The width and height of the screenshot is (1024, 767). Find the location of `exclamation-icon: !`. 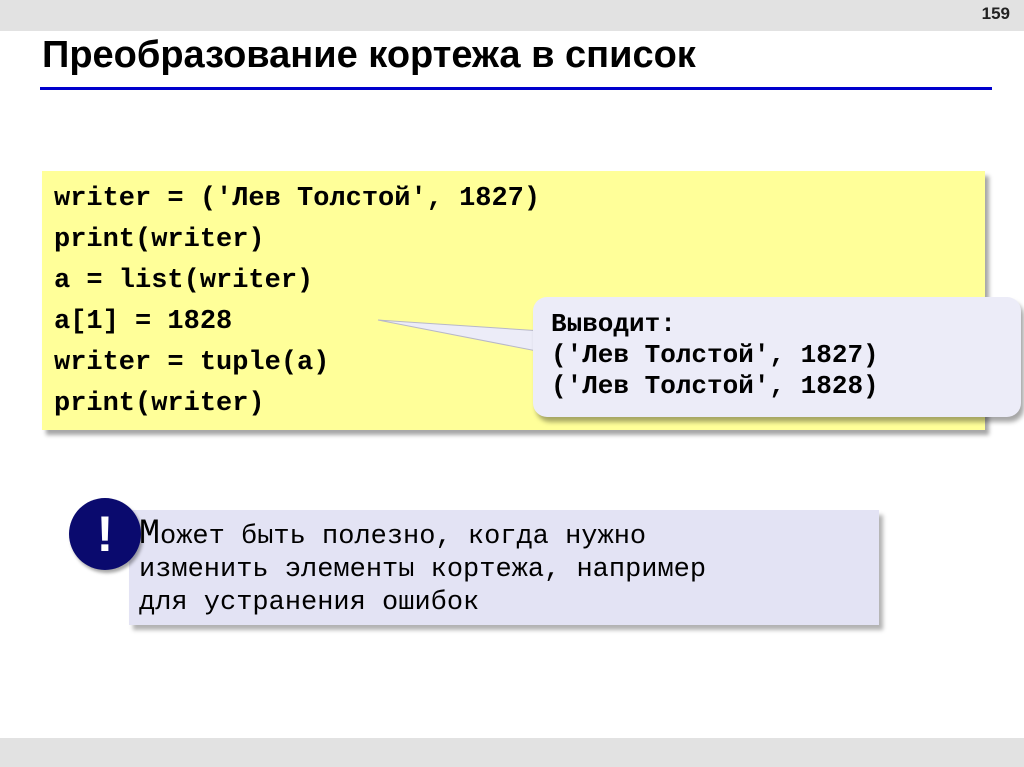

exclamation-icon: ! is located at coordinates (105, 534).